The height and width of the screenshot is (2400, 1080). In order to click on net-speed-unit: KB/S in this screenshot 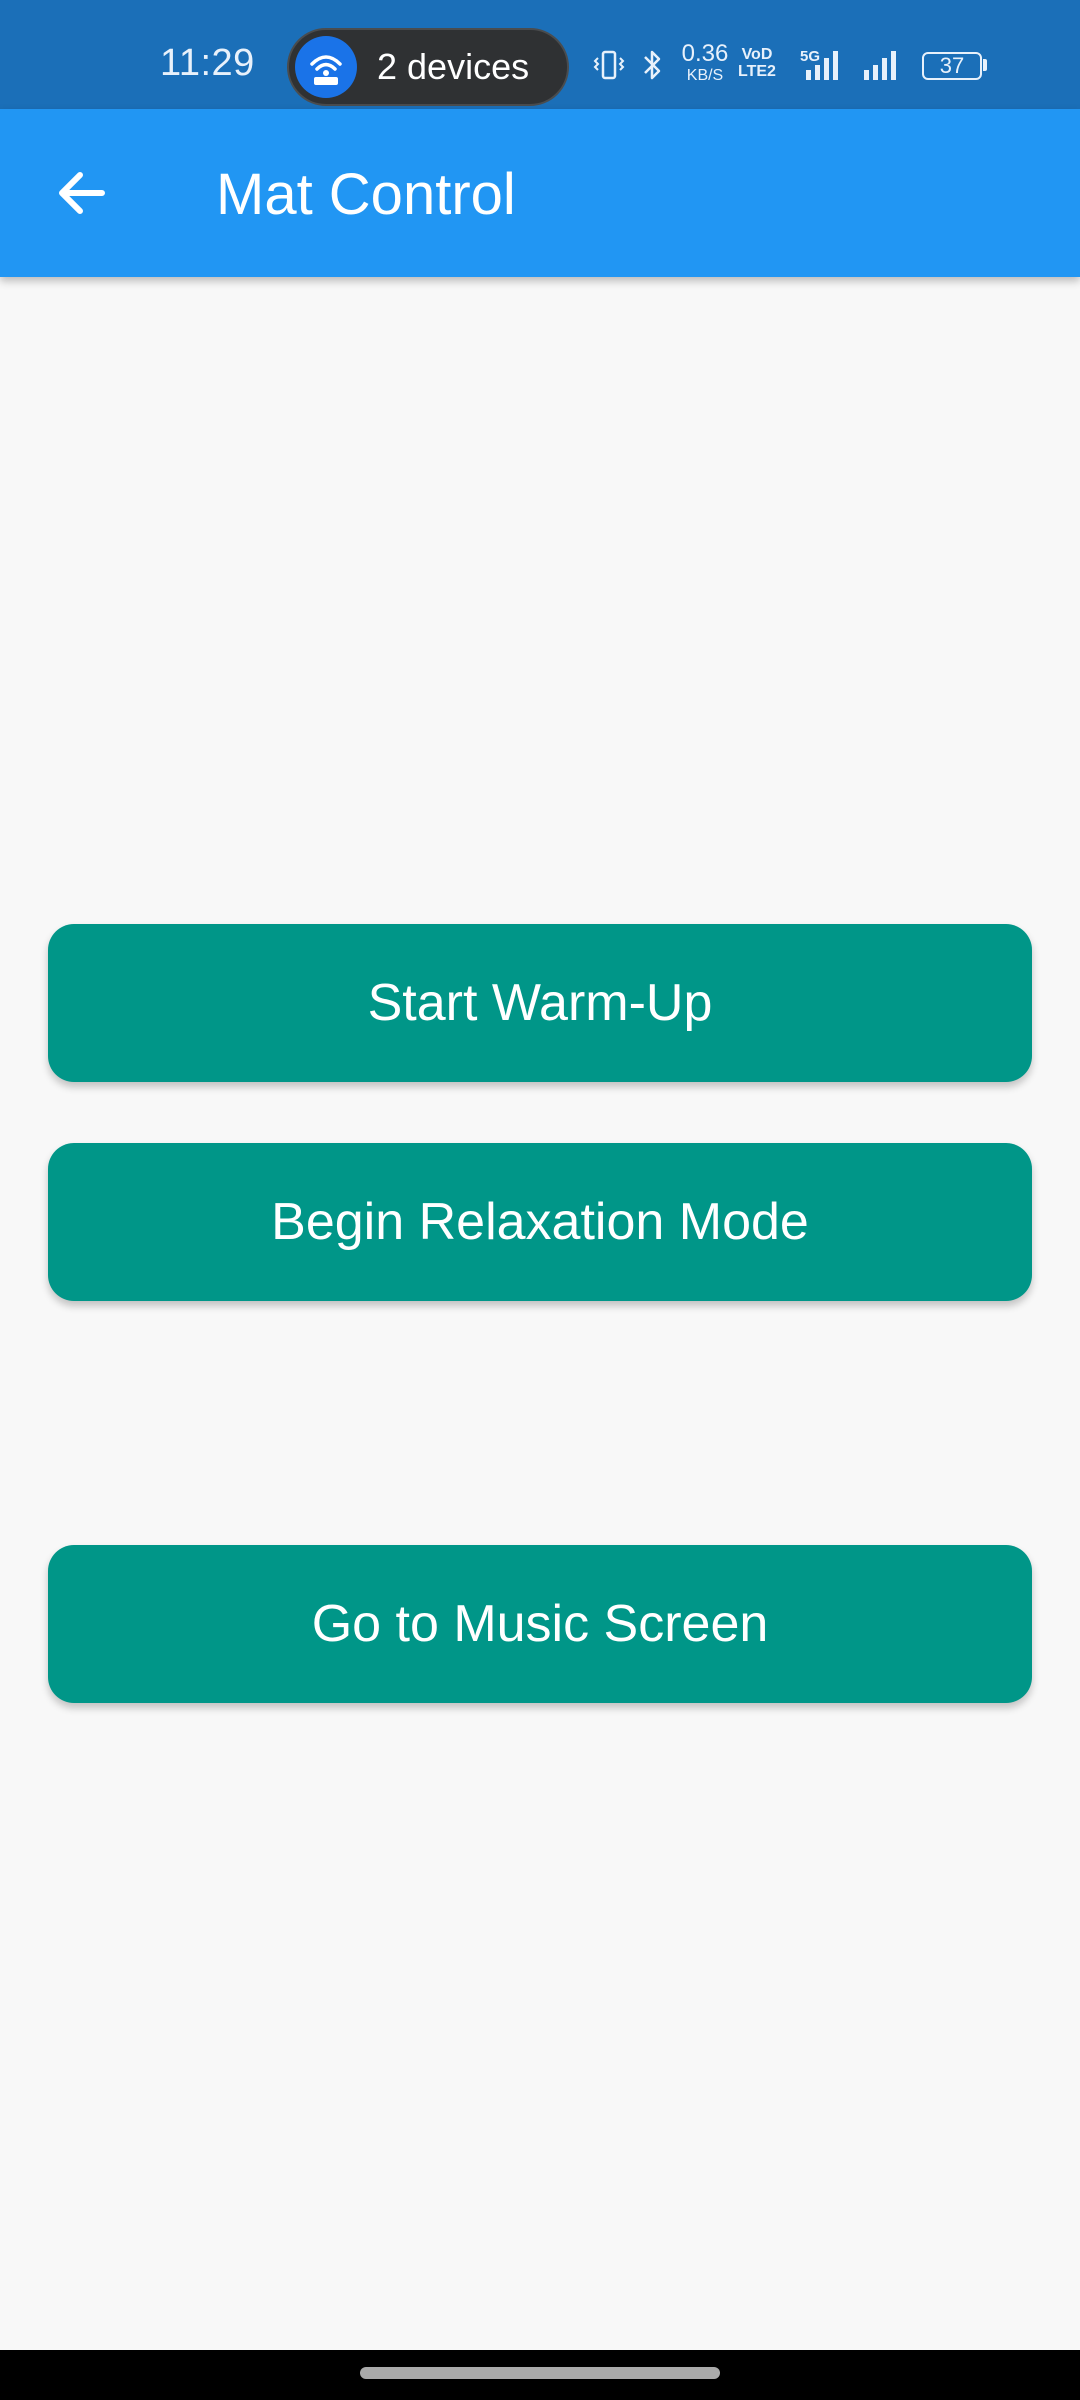, I will do `click(705, 75)`.